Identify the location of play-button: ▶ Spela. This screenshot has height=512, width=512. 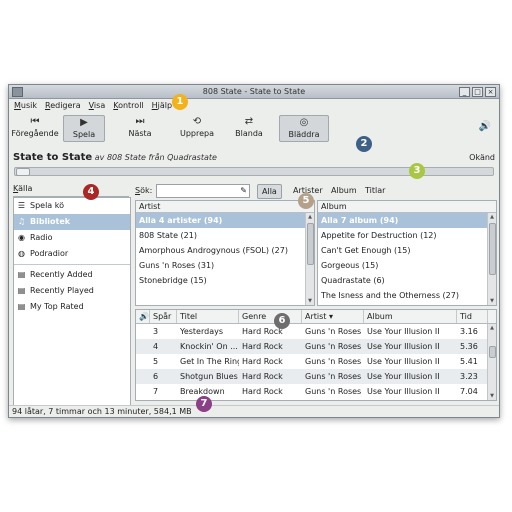
(84, 128).